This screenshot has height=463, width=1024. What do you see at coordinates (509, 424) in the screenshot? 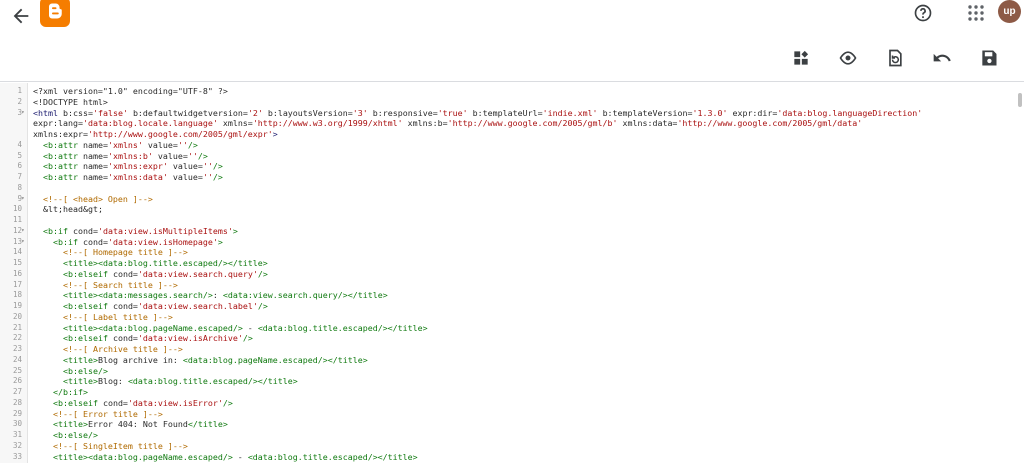
I see `code-line: 30 <title>Error 404: Not Found</title>` at bounding box center [509, 424].